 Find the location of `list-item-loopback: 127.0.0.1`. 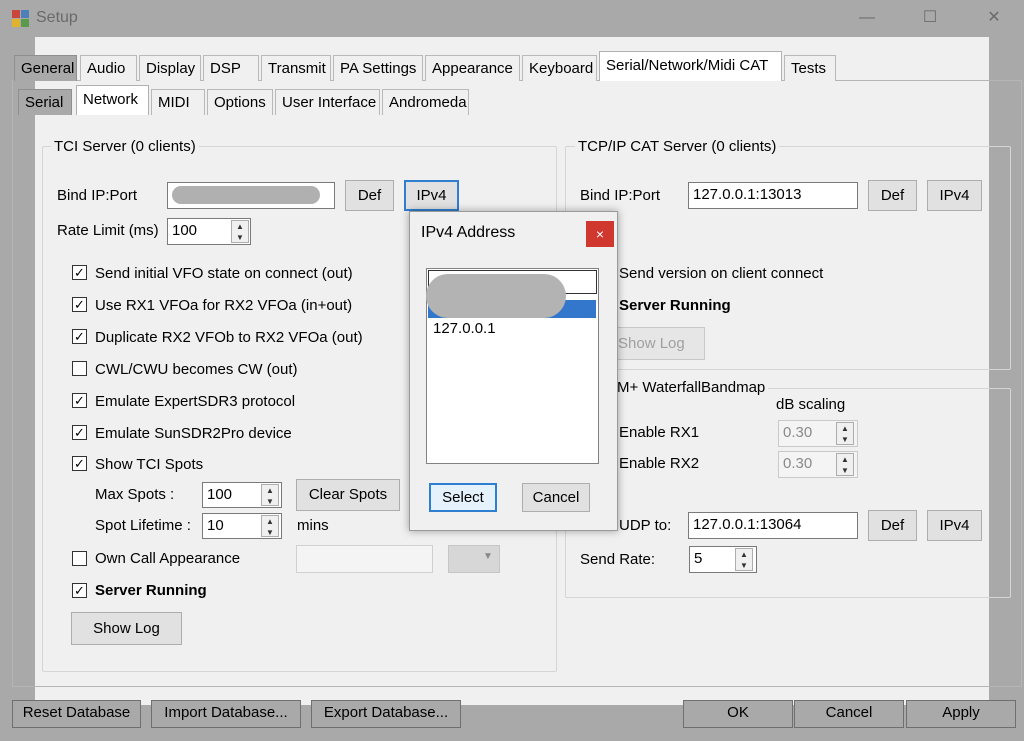

list-item-loopback: 127.0.0.1 is located at coordinates (464, 328).